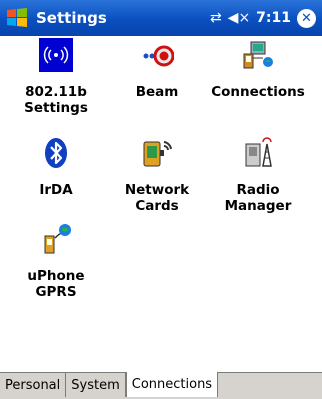  Describe the element at coordinates (258, 198) in the screenshot. I see `tile-label: Radio Manager` at that location.